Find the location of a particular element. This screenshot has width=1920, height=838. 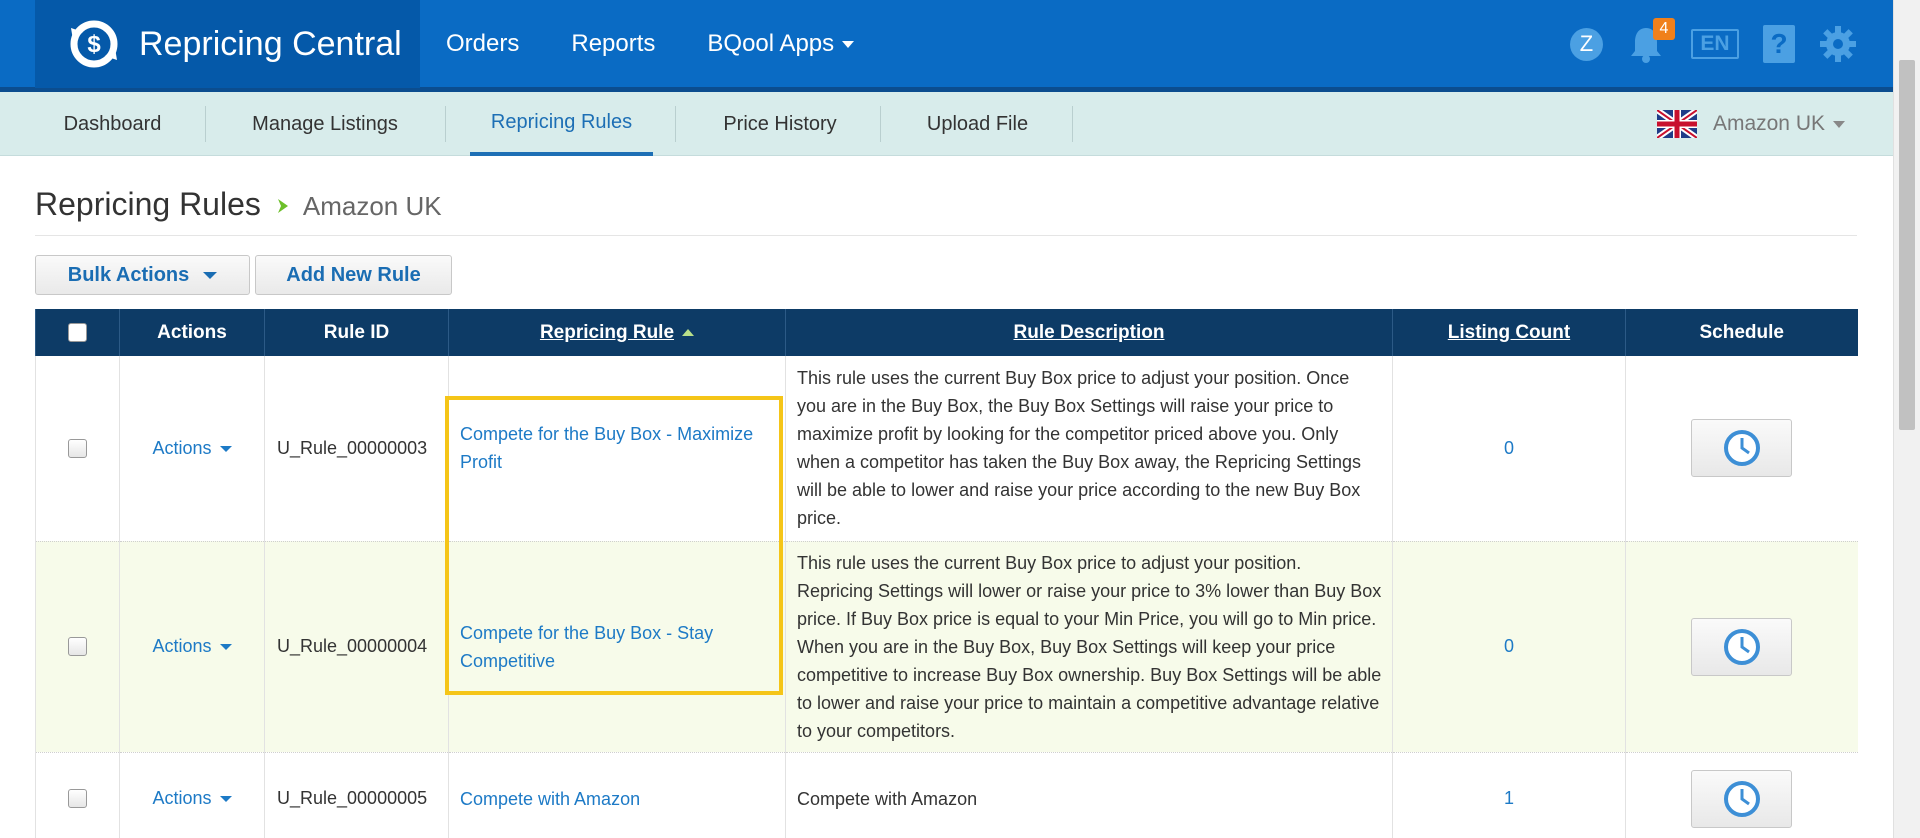

scrollbar-thumb is located at coordinates (1907, 245).